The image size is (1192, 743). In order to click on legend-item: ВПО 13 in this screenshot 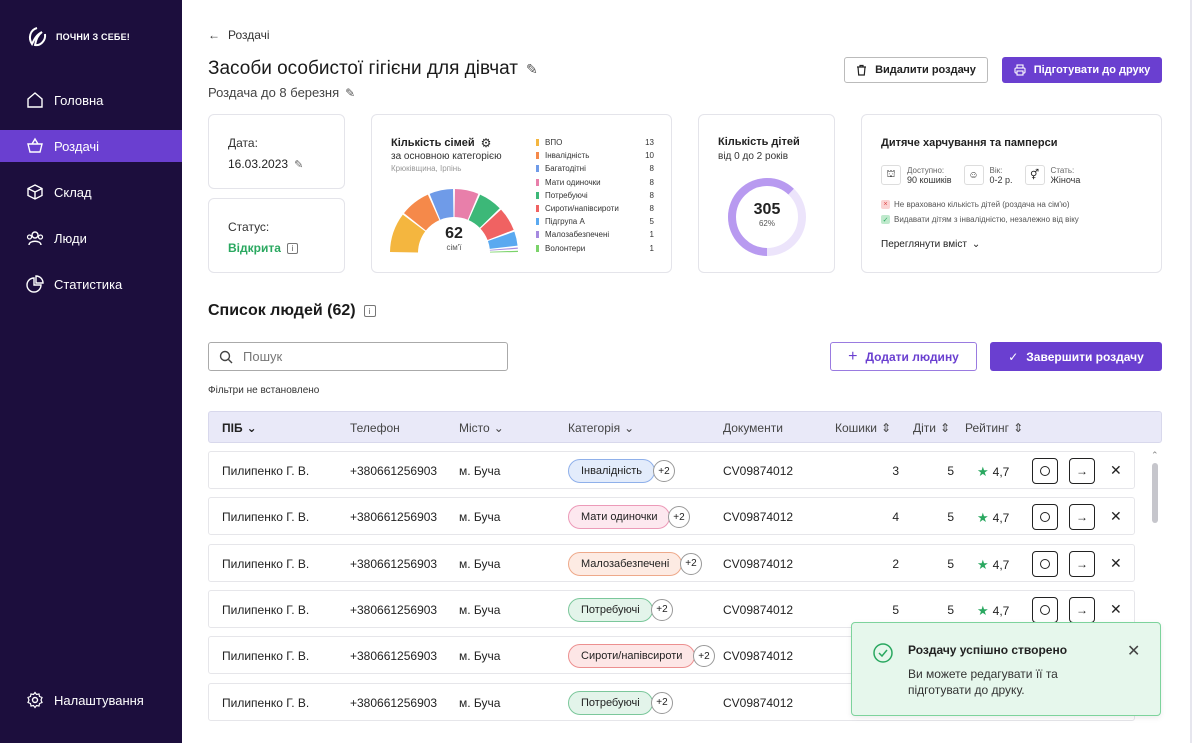, I will do `click(595, 142)`.